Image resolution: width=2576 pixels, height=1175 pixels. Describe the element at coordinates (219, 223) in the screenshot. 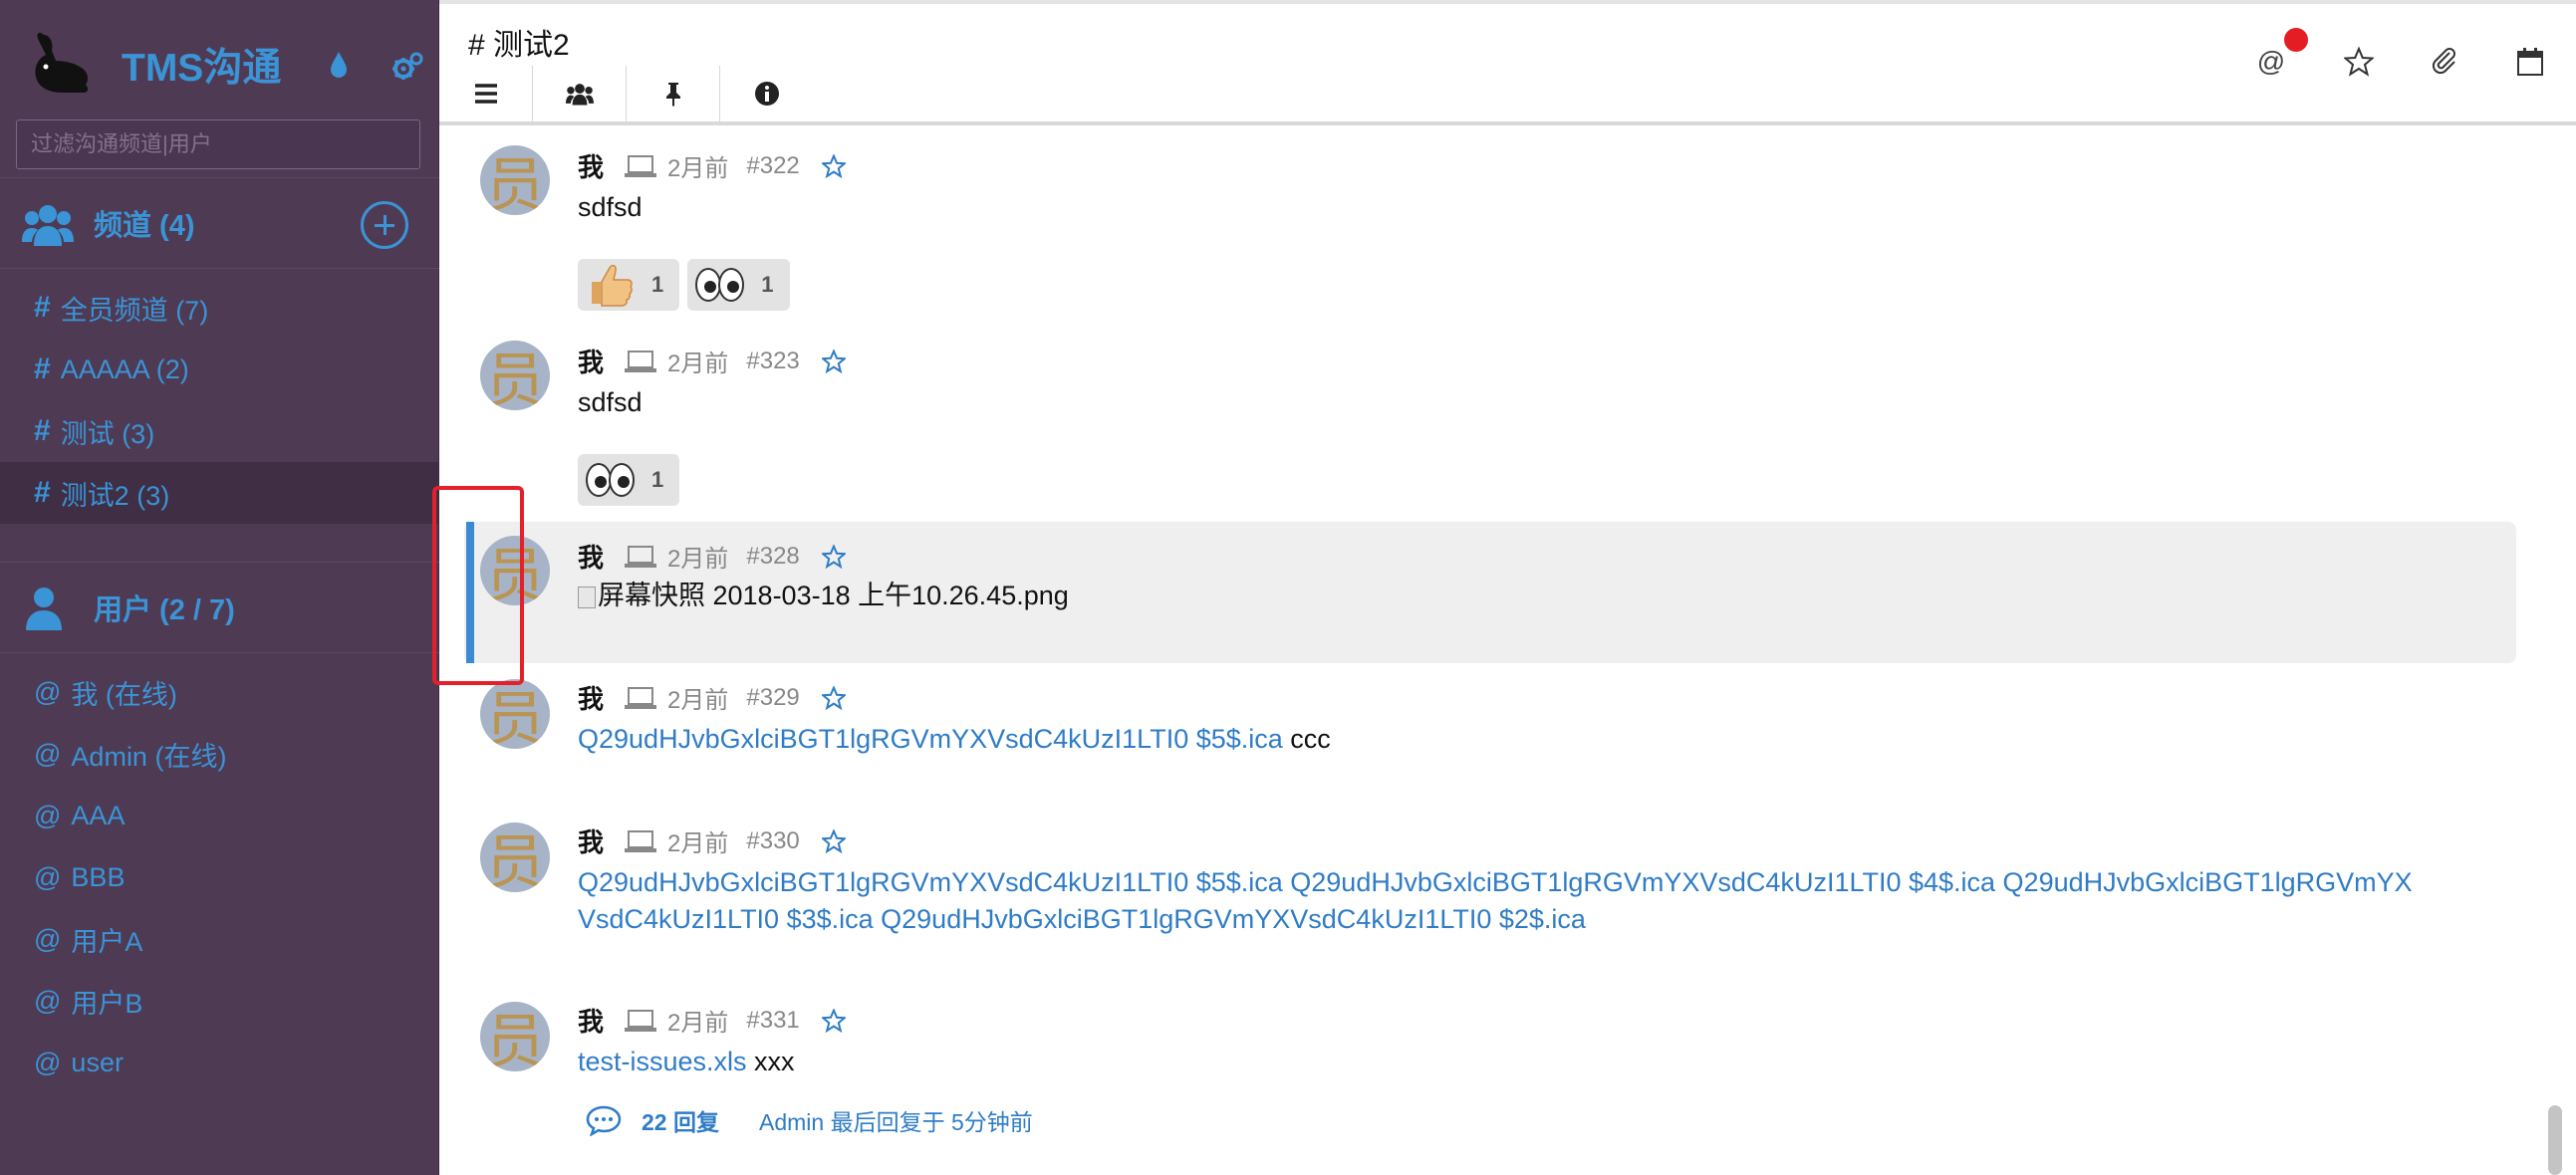

I see `channels-section-header: 频道 (4)` at that location.